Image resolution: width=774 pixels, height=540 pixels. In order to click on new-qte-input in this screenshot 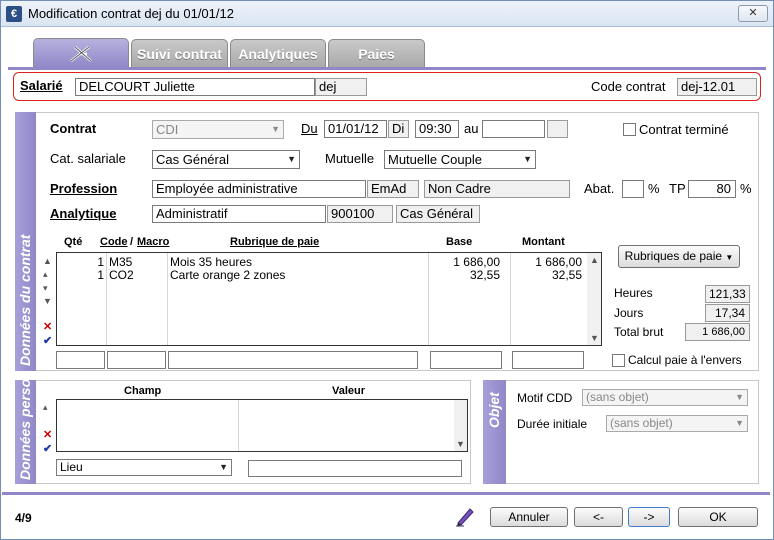, I will do `click(80, 360)`.